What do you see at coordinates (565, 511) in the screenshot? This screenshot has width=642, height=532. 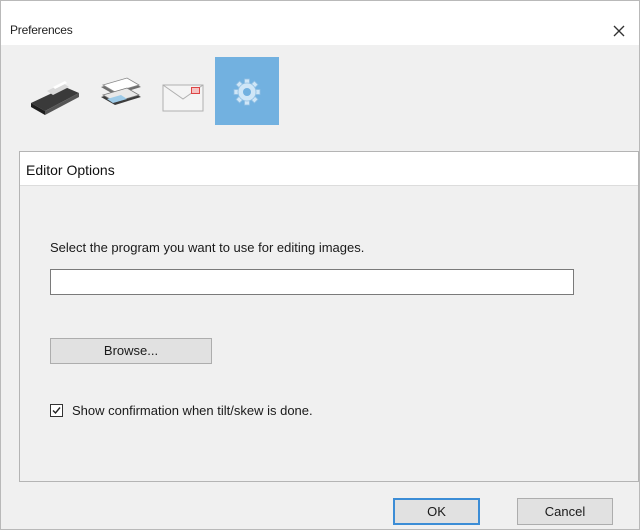 I see `cancel-button: Cancel` at bounding box center [565, 511].